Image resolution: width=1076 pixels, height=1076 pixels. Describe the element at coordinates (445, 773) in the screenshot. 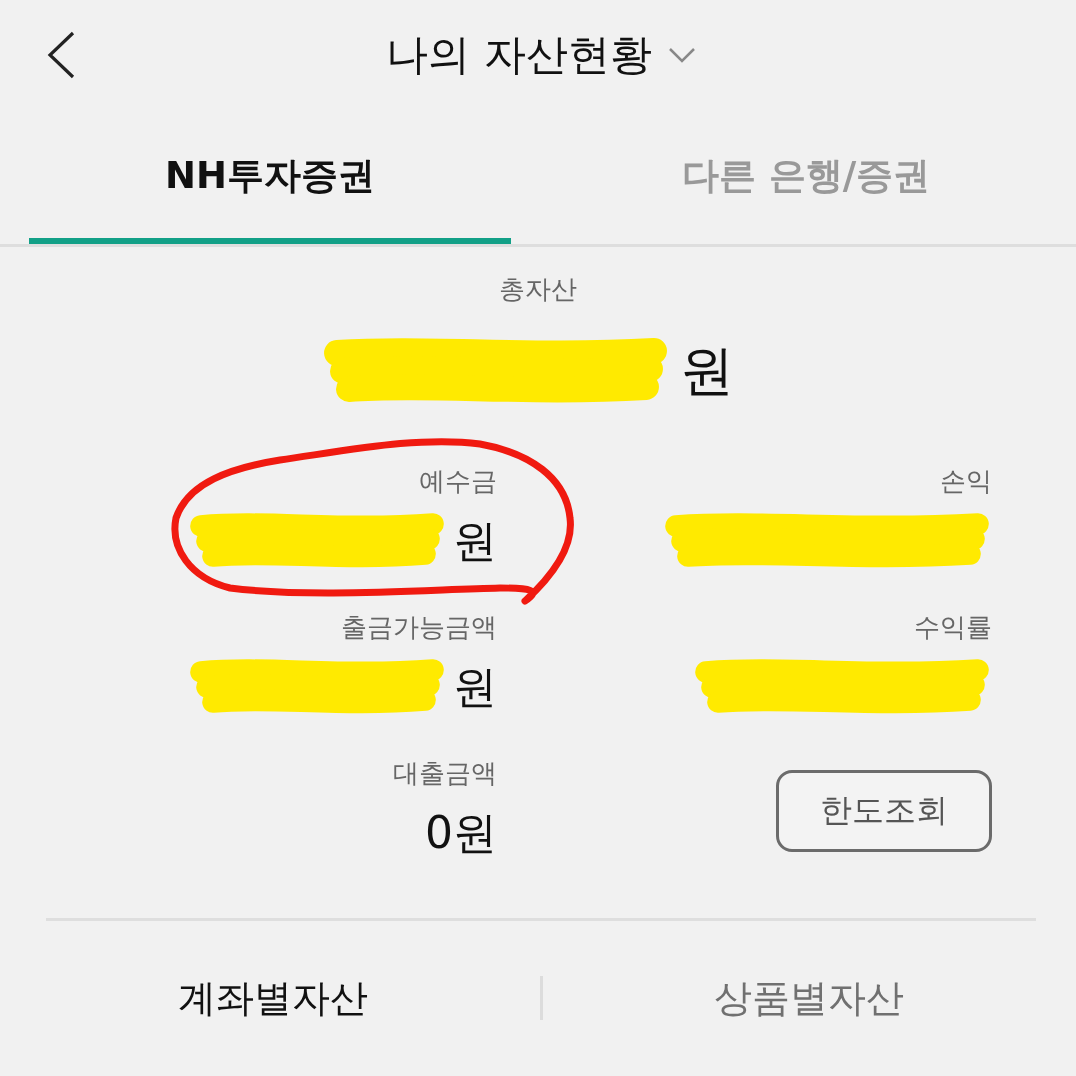

I see `figure-label: 대출금액` at that location.